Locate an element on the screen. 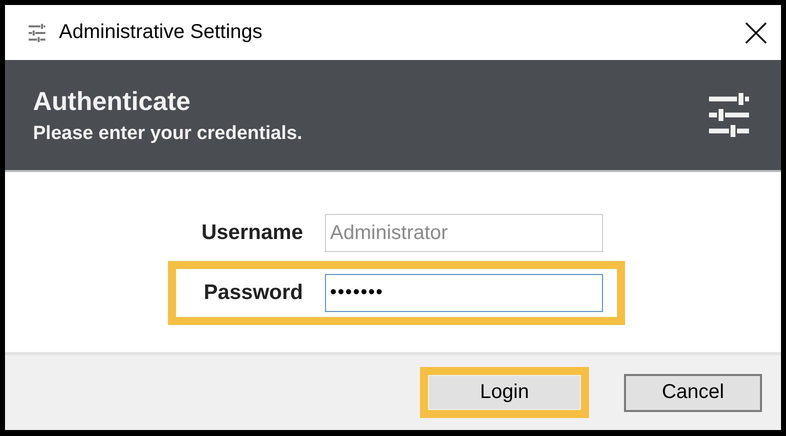  header-subtitle: Please enter your credentials. is located at coordinates (168, 133).